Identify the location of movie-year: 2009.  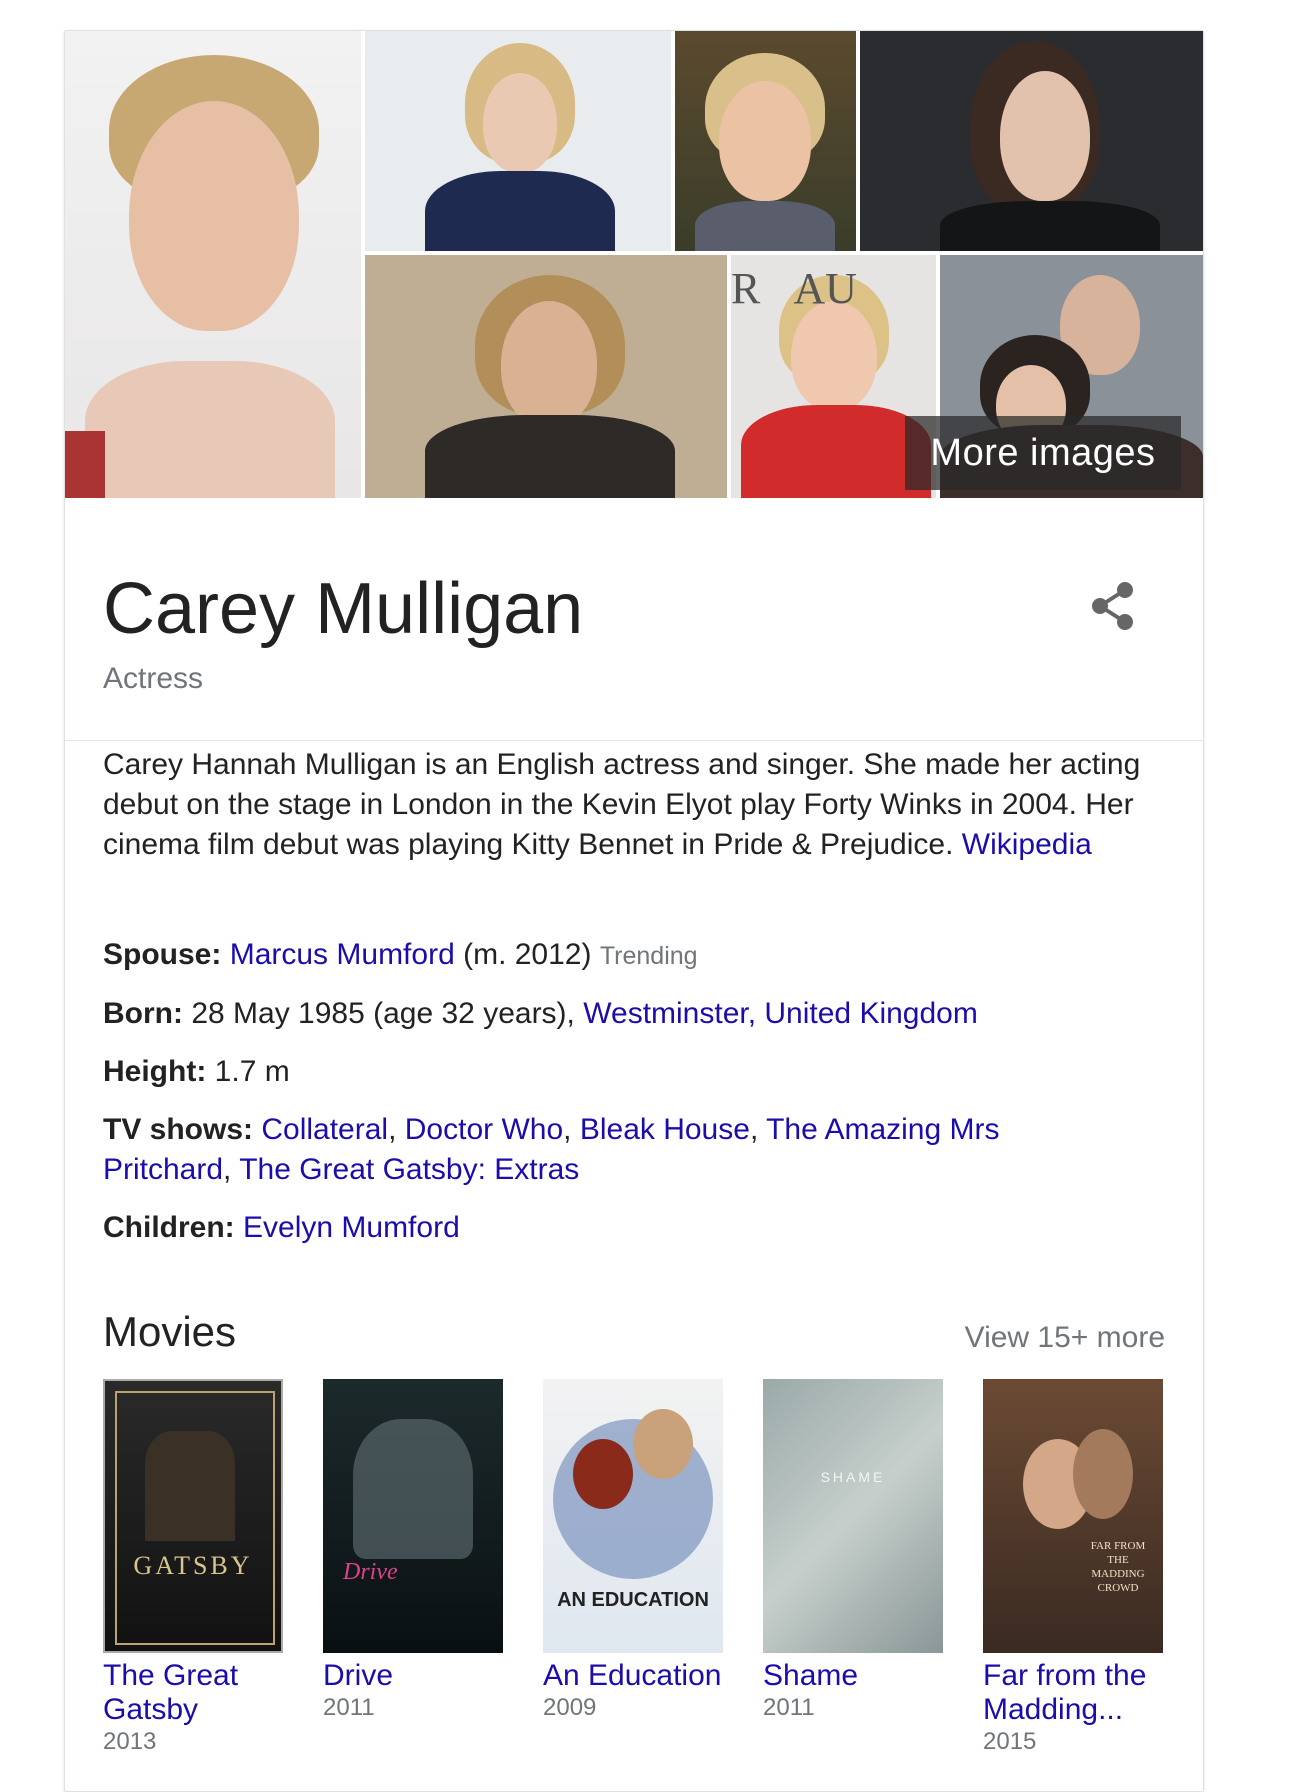
(570, 1707).